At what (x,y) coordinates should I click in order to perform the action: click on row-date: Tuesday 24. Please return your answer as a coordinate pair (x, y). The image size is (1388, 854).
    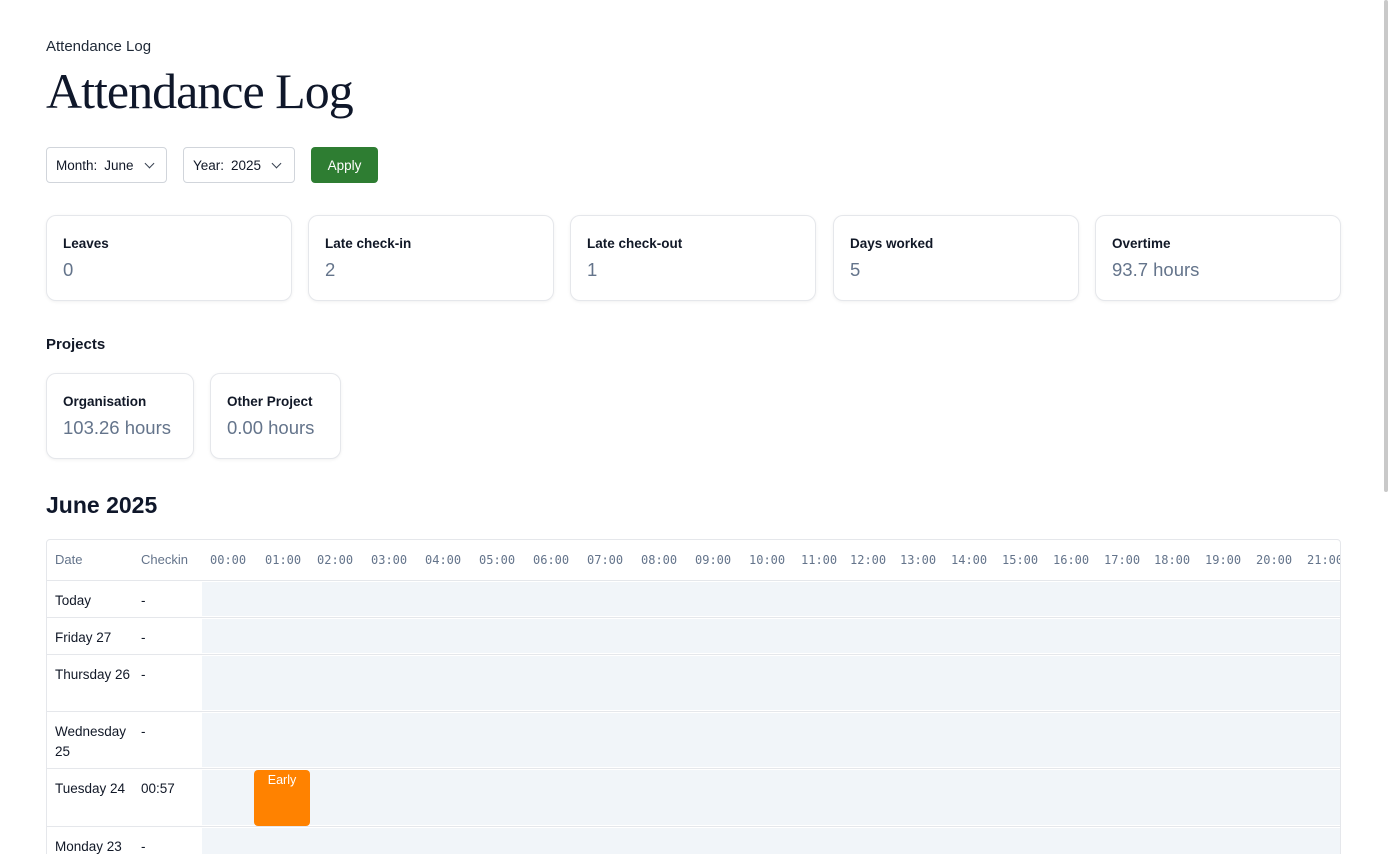
    Looking at the image, I should click on (90, 788).